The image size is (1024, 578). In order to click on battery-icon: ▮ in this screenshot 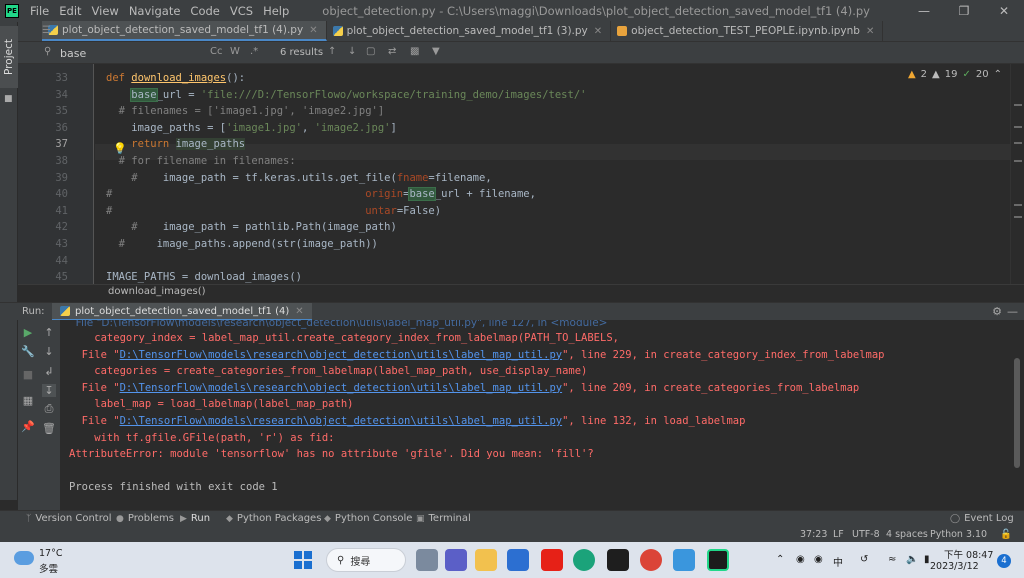, I will do `click(927, 559)`.